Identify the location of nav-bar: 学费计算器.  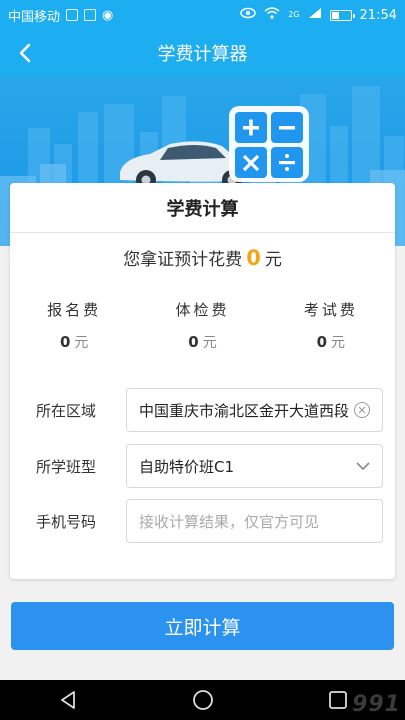
(202, 53).